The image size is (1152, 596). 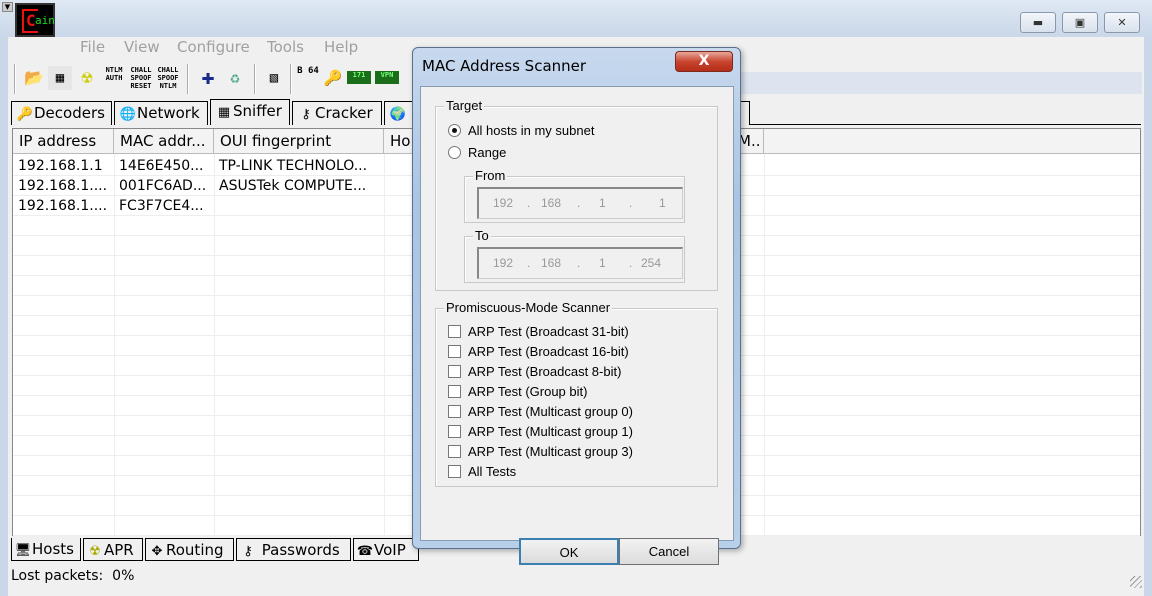 What do you see at coordinates (669, 551) in the screenshot?
I see `cancel-button: Cancel` at bounding box center [669, 551].